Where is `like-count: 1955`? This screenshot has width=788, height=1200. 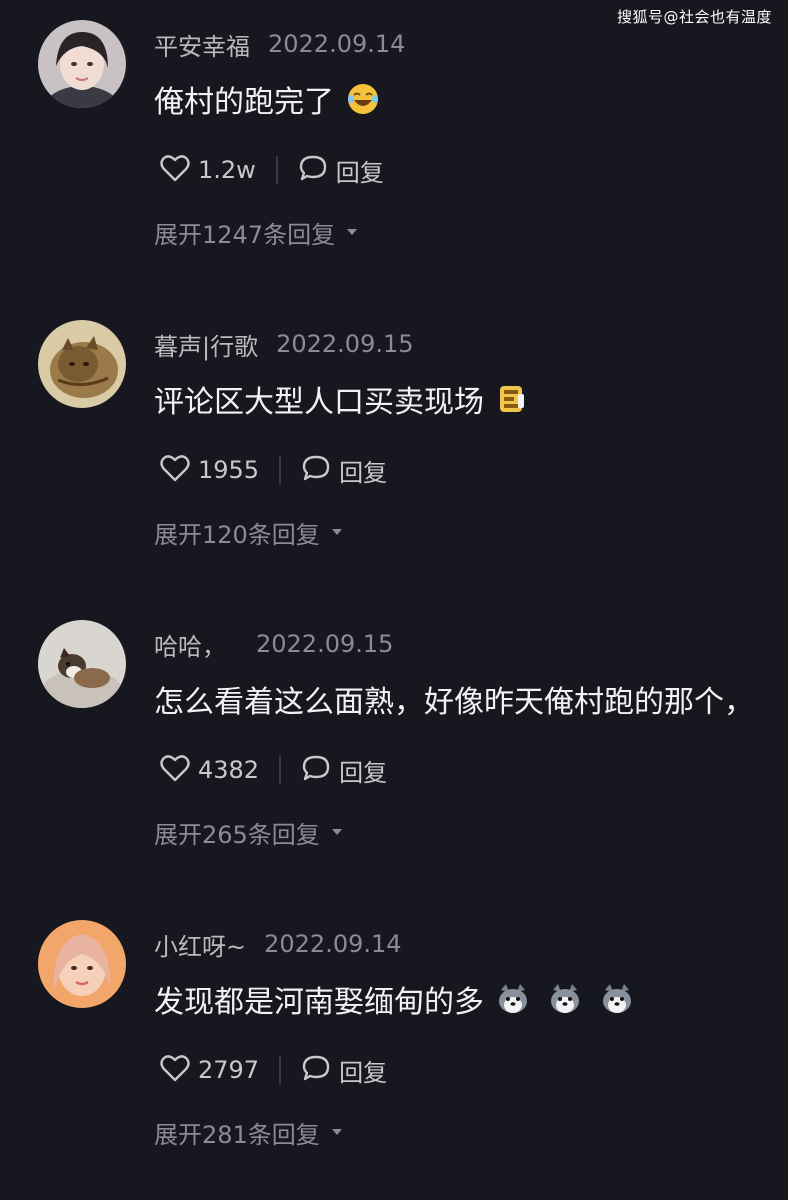
like-count: 1955 is located at coordinates (229, 470).